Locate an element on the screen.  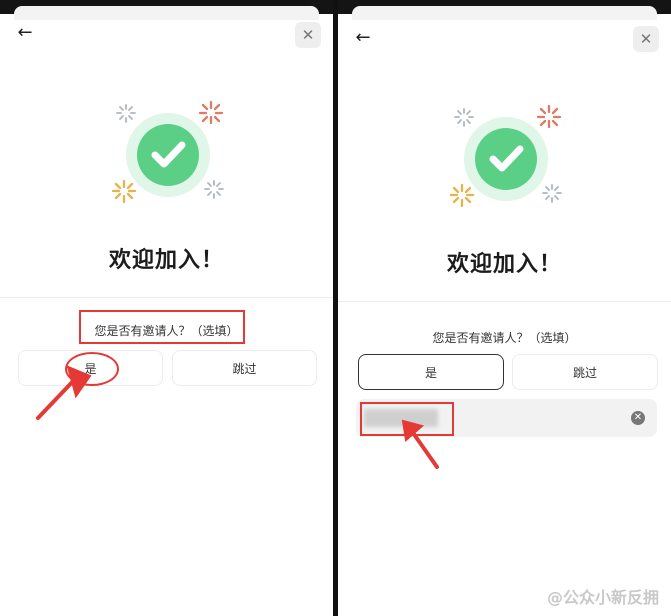
watermark: @公众小新反拥 is located at coordinates (602, 597).